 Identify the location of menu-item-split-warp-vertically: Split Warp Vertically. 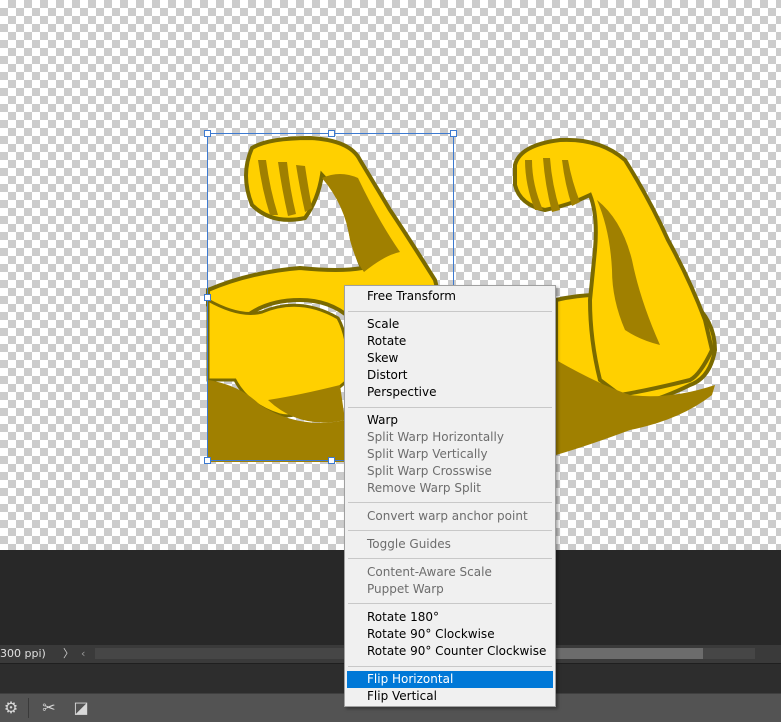
(427, 454).